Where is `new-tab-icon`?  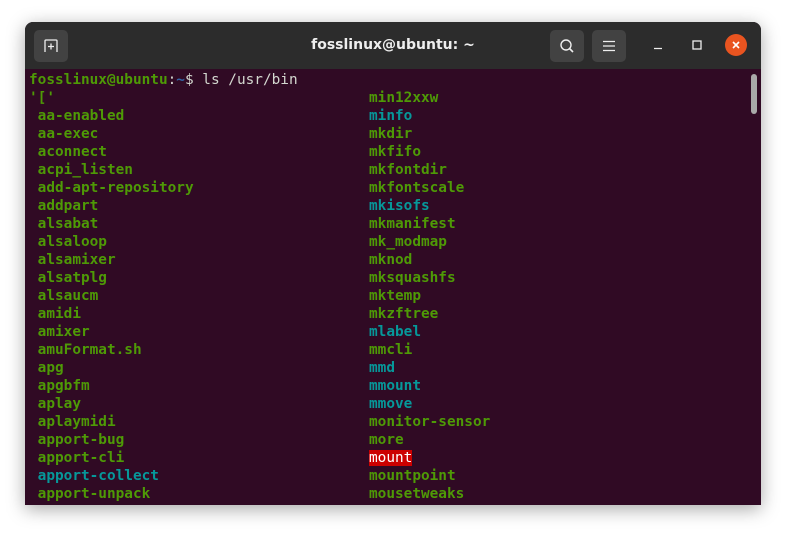 new-tab-icon is located at coordinates (51, 45).